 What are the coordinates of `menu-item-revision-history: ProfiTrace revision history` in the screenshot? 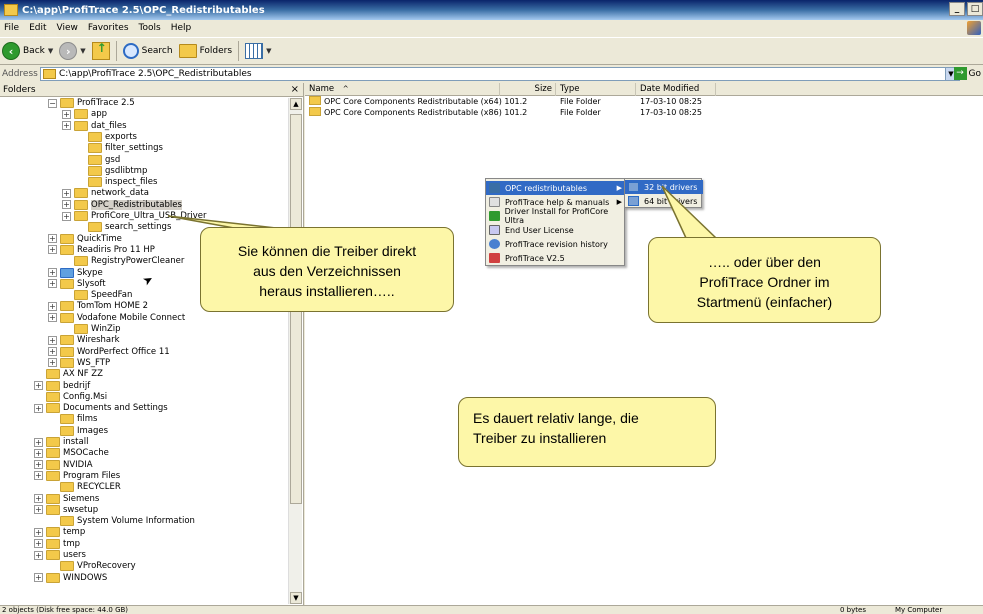 It's located at (556, 244).